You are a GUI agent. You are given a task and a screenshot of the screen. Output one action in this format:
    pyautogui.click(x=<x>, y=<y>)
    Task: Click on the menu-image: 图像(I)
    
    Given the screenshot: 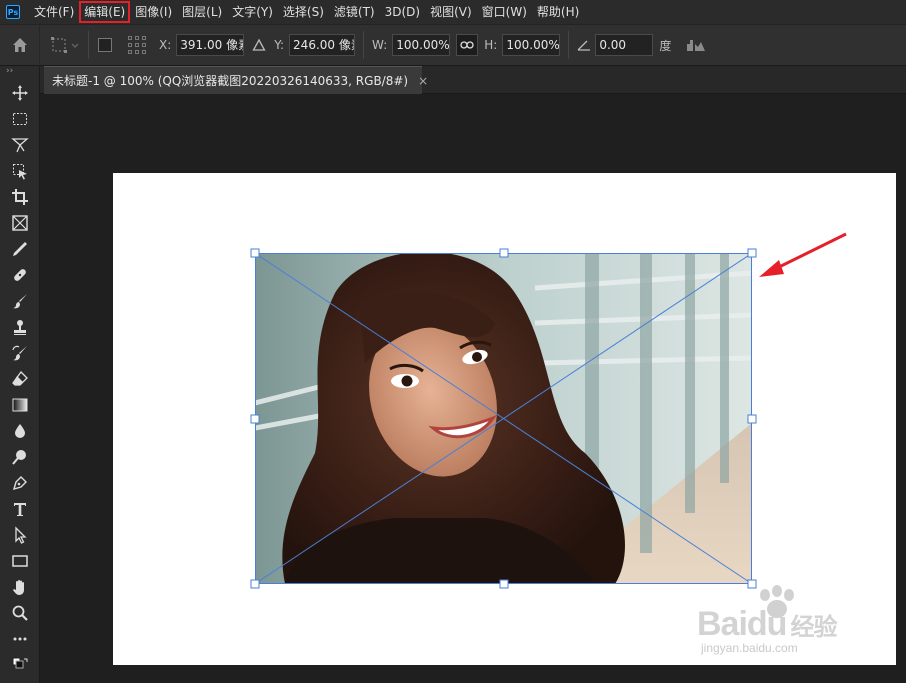 What is the action you would take?
    pyautogui.click(x=153, y=12)
    